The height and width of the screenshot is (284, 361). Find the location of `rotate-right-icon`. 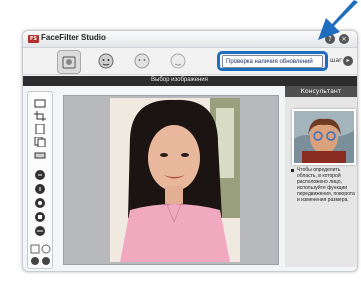

rotate-right-icon is located at coordinates (40, 189).